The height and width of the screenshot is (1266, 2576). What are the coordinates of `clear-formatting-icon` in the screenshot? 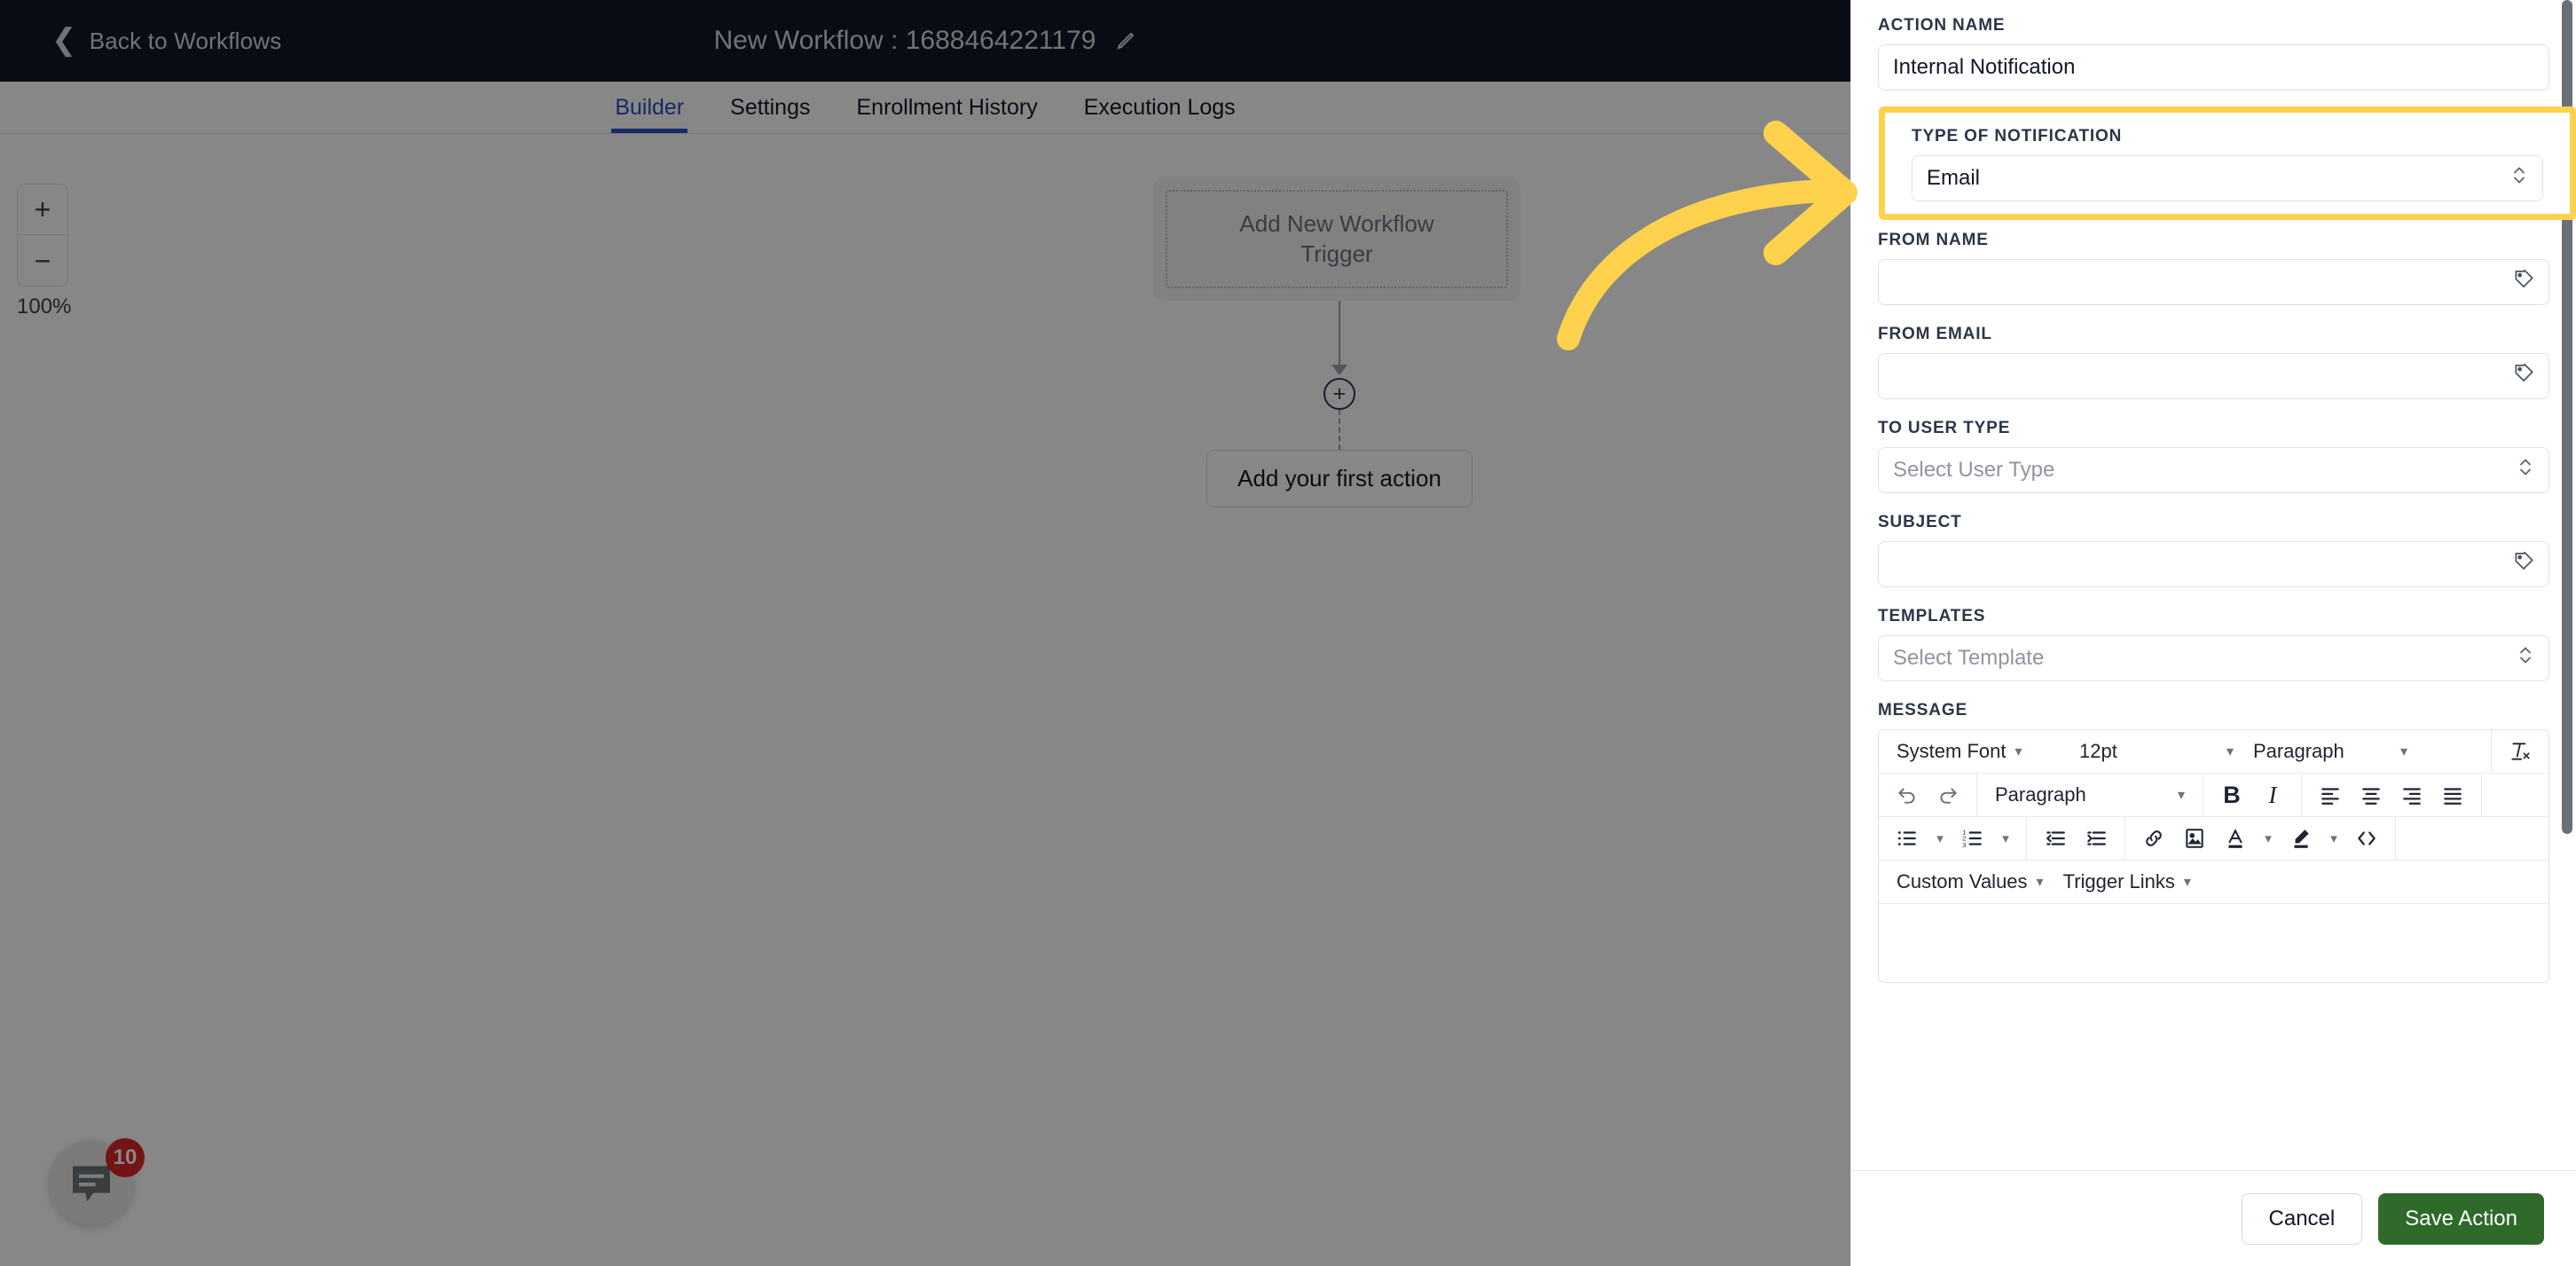 It's located at (2520, 751).